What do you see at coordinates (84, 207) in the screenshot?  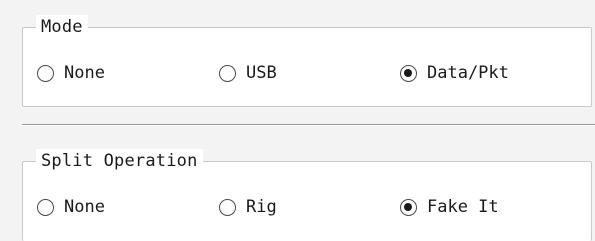 I see `split-none-label: None` at bounding box center [84, 207].